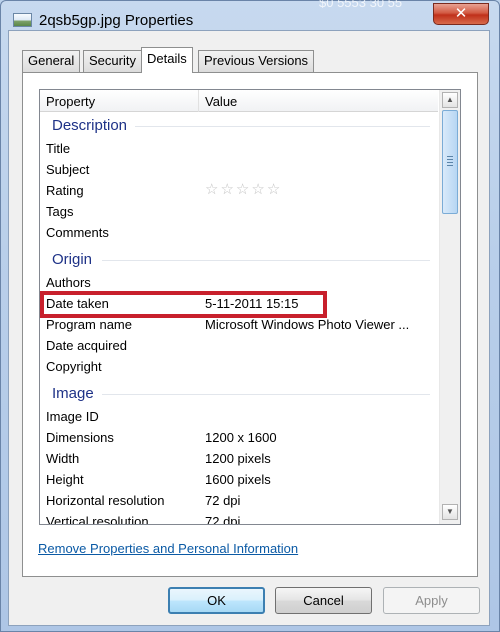  What do you see at coordinates (65, 190) in the screenshot?
I see `property-name: Rating` at bounding box center [65, 190].